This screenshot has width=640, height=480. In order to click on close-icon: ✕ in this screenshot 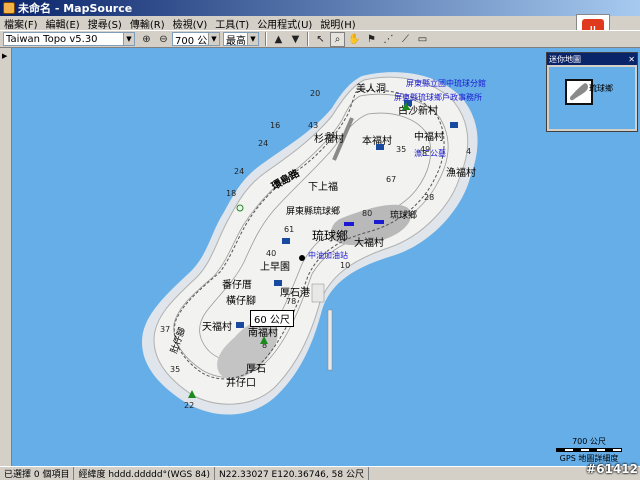, I will do `click(631, 59)`.